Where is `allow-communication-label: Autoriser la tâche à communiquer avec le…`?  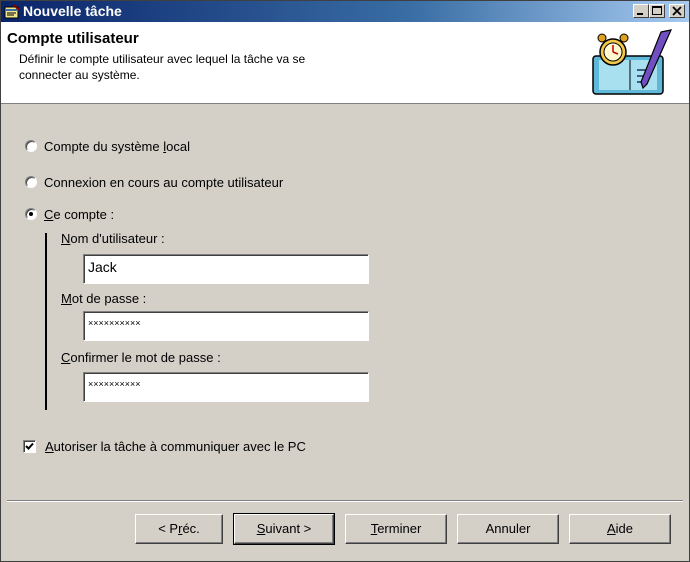
allow-communication-label: Autoriser la tâche à communiquer avec le… is located at coordinates (175, 446).